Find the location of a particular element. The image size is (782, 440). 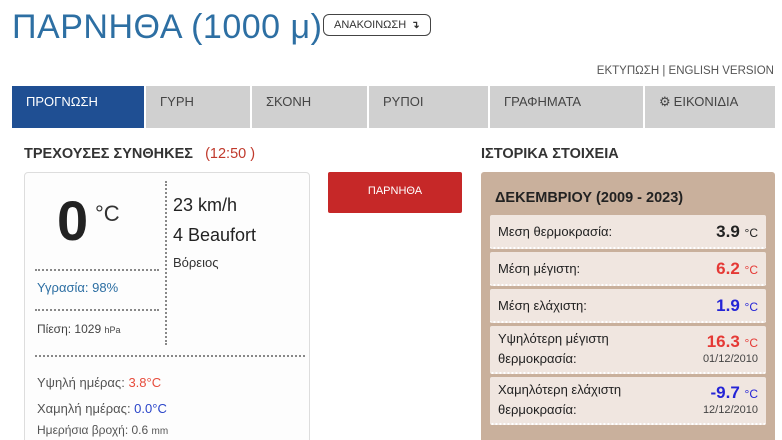

day-high-label: Υψηλή ημέρας: is located at coordinates (83, 382).